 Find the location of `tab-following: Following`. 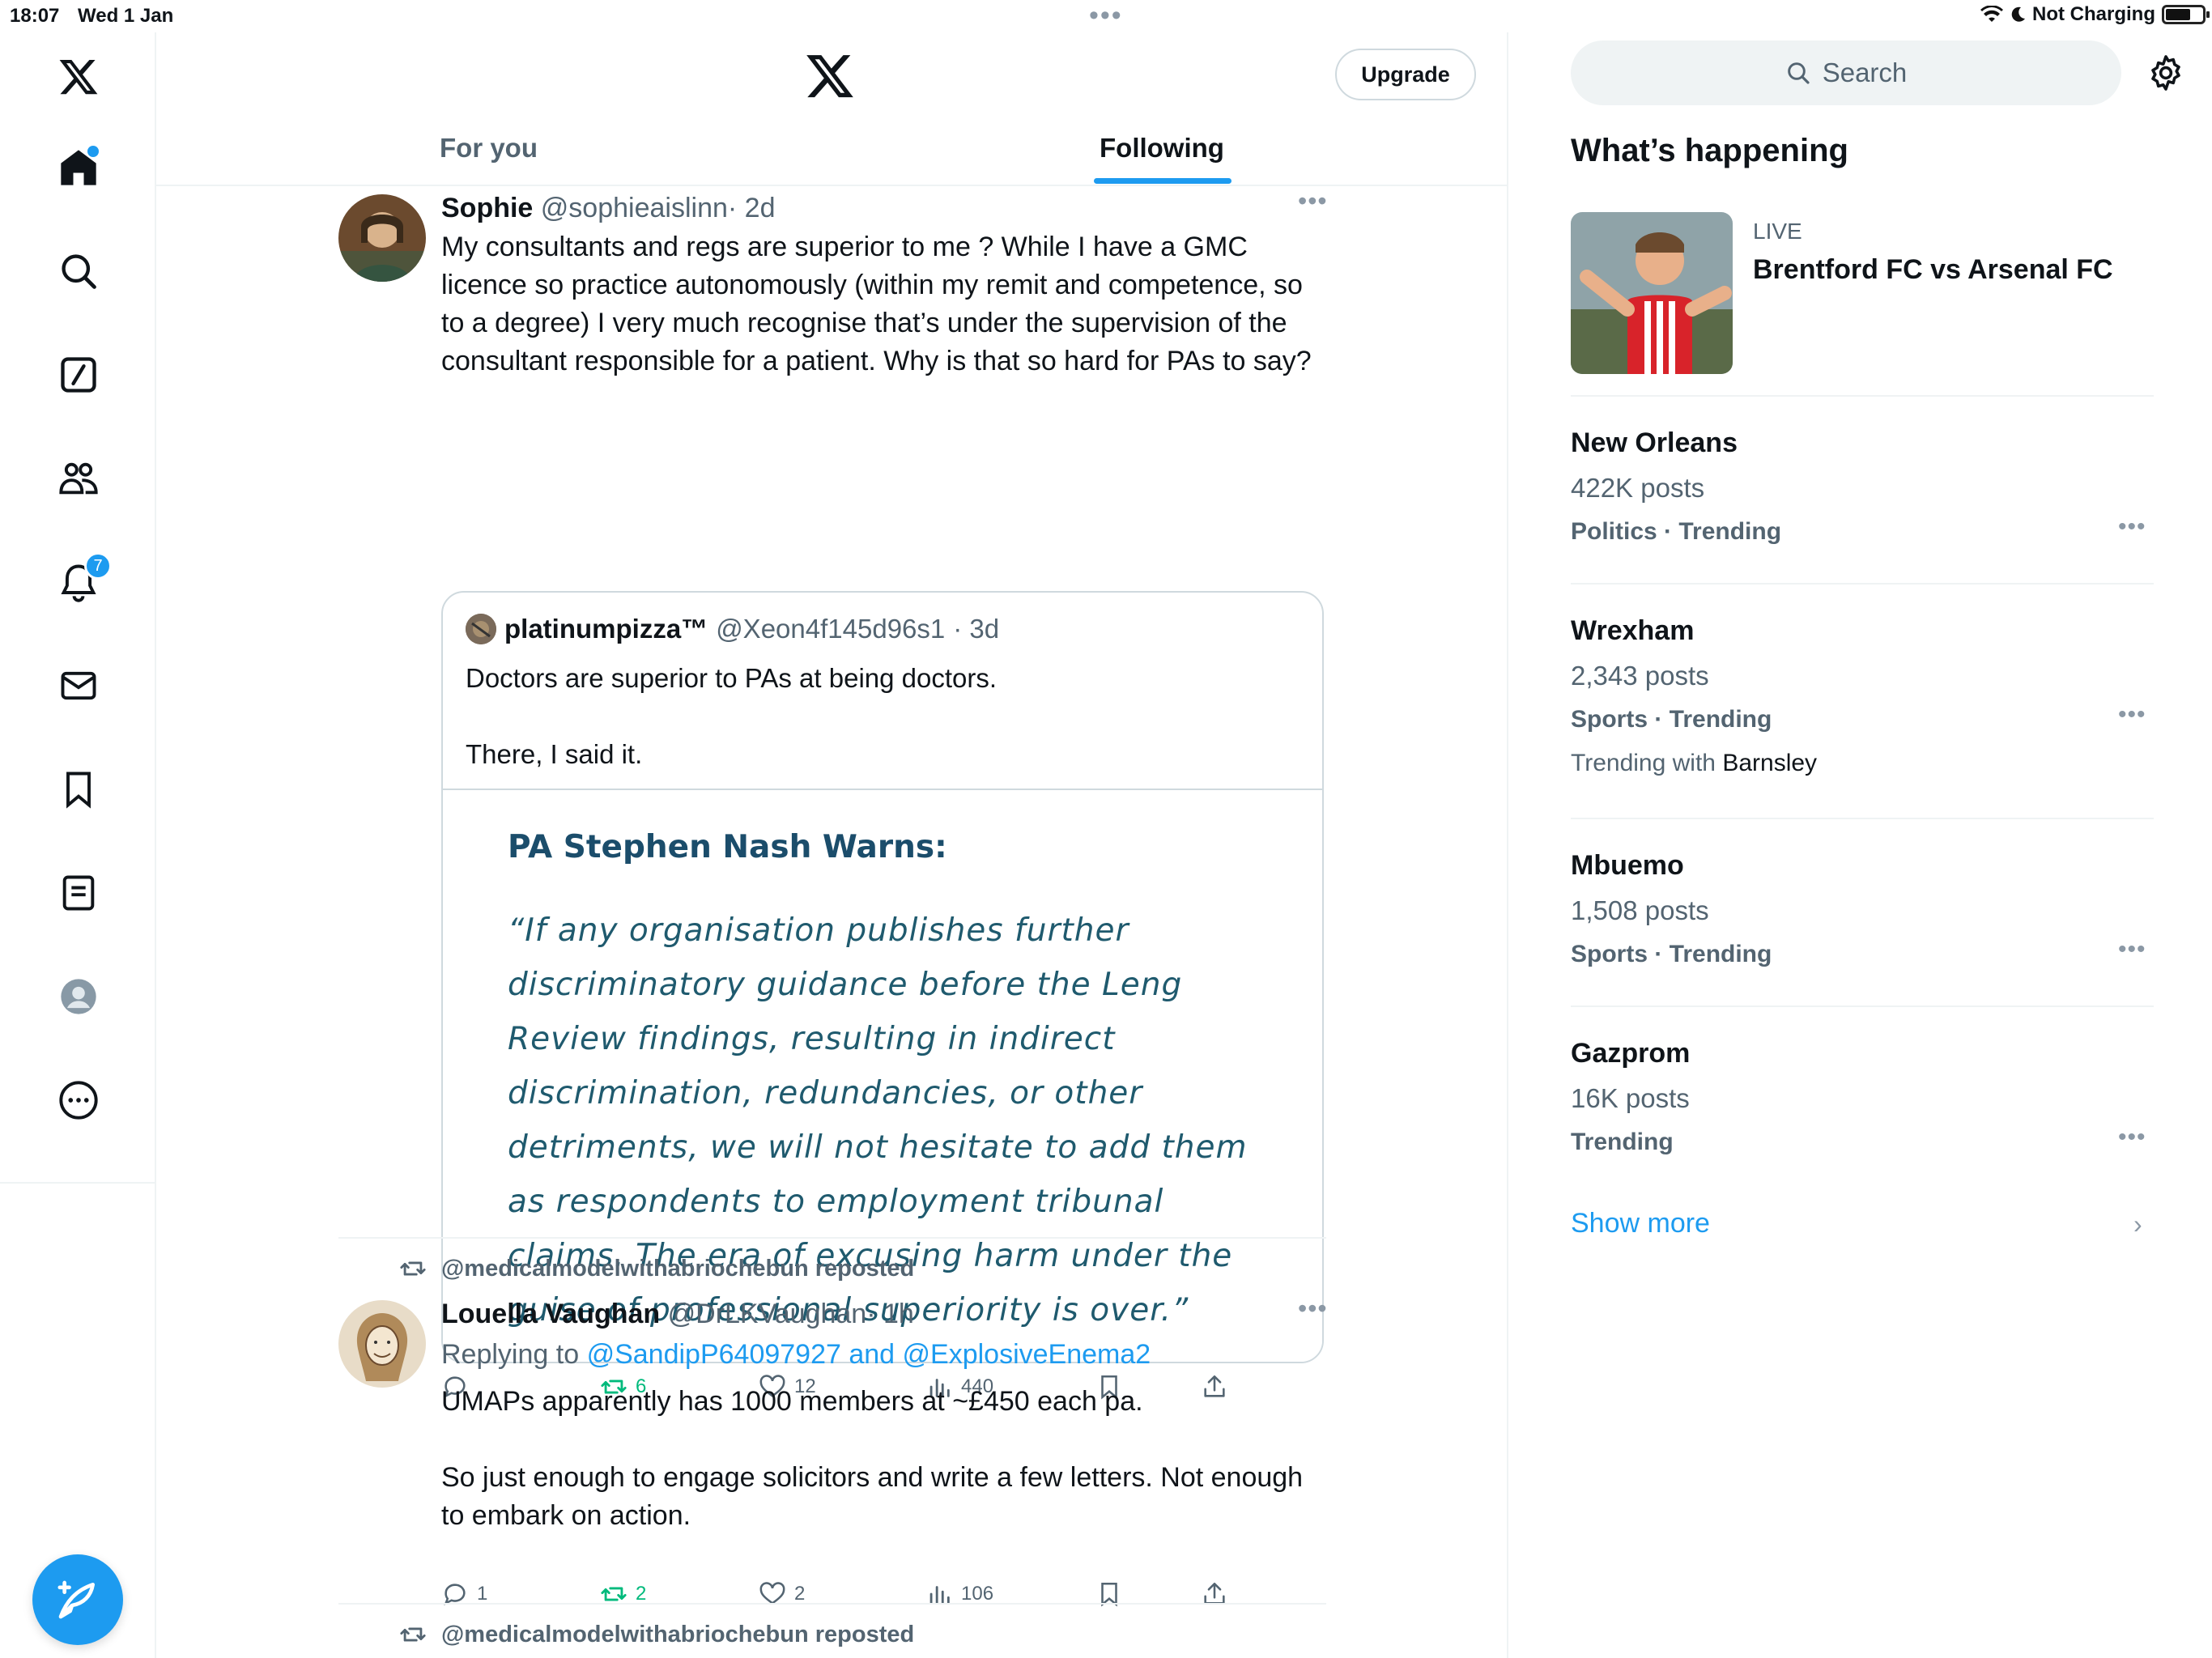

tab-following: Following is located at coordinates (1162, 153).